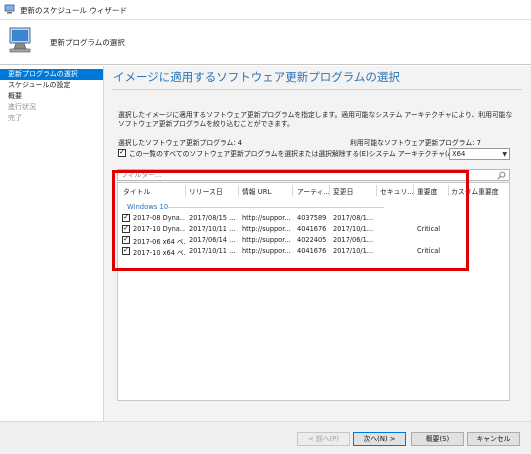 This screenshot has height=454, width=531. I want to click on chevron-down-icon: ▼, so click(504, 154).